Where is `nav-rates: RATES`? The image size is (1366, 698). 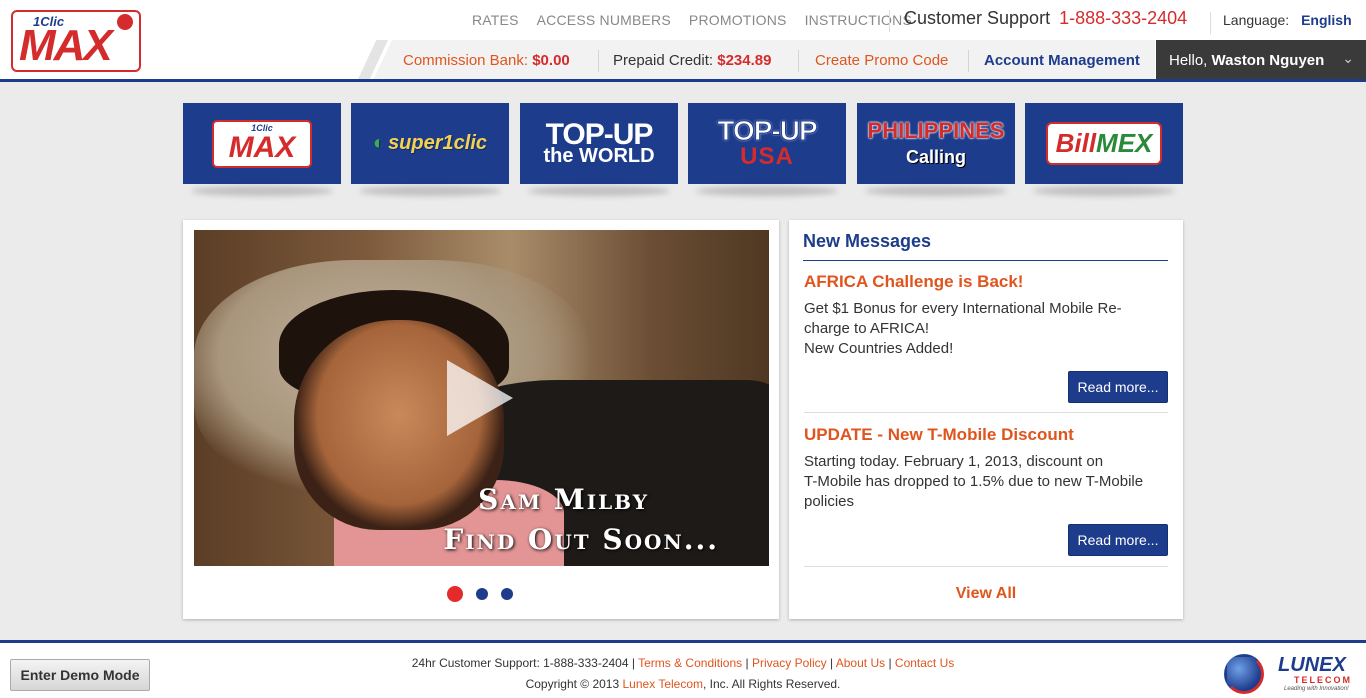
nav-rates: RATES is located at coordinates (495, 20).